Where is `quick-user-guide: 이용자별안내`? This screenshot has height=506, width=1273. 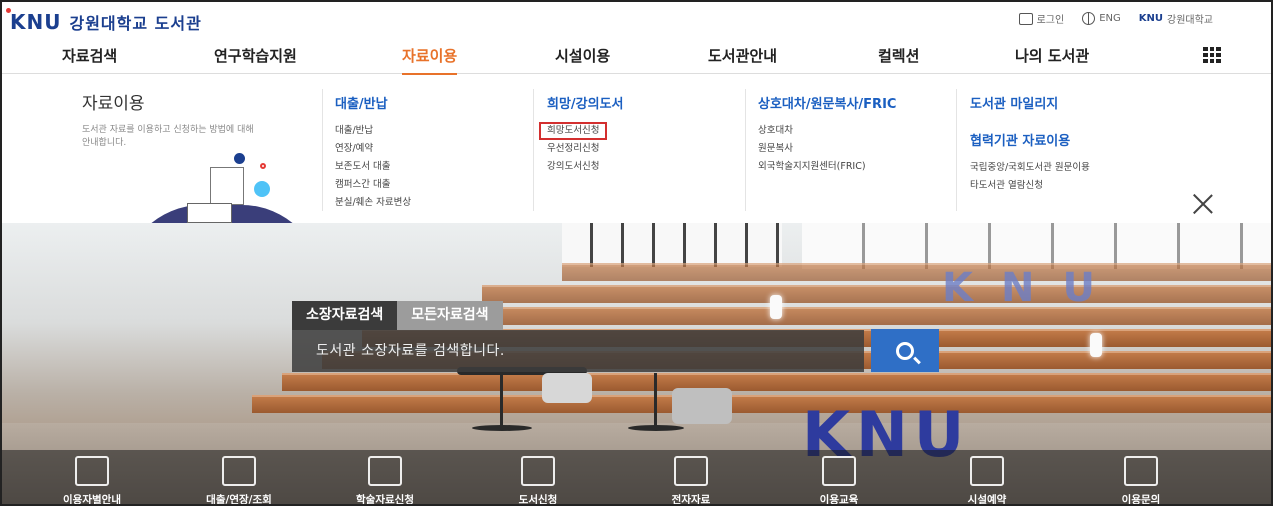
quick-user-guide: 이용자별안내 is located at coordinates (92, 479).